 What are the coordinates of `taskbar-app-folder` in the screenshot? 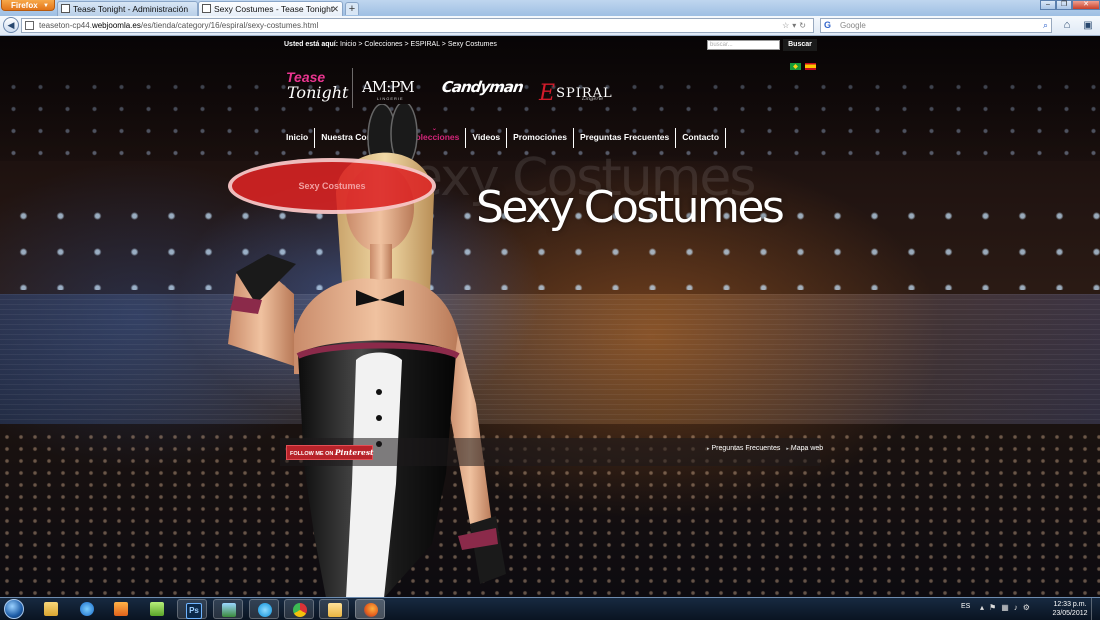 It's located at (334, 609).